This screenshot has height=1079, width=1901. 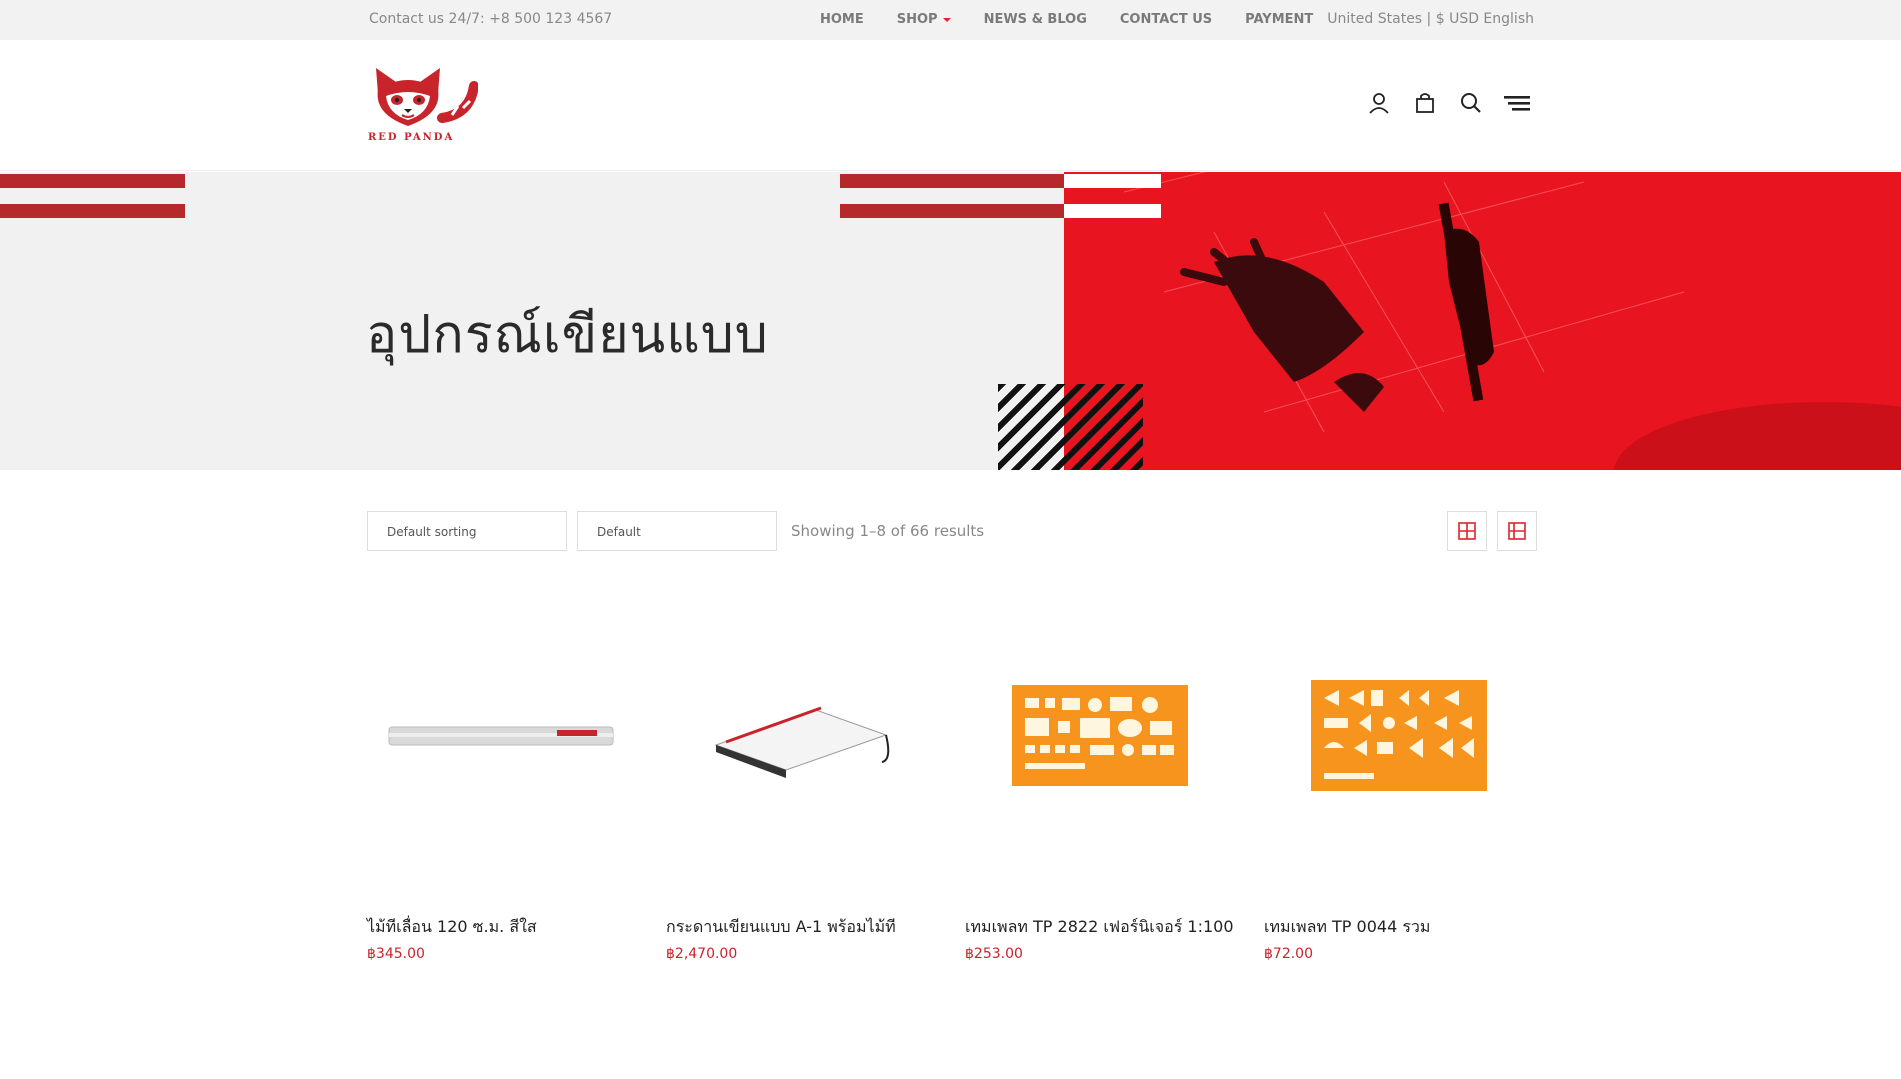 I want to click on user-icon, so click(x=1379, y=103).